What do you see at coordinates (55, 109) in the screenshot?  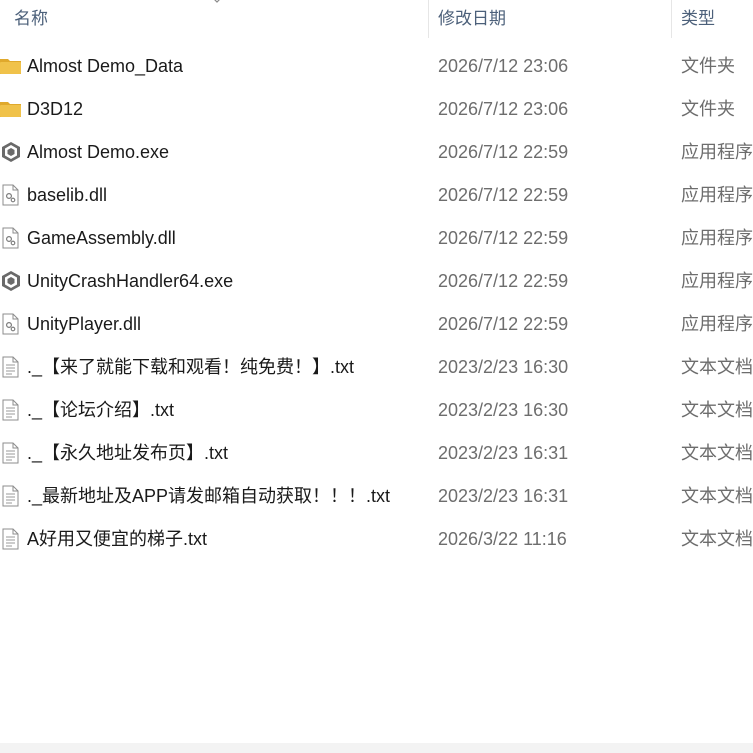 I see `file-name: D3D12` at bounding box center [55, 109].